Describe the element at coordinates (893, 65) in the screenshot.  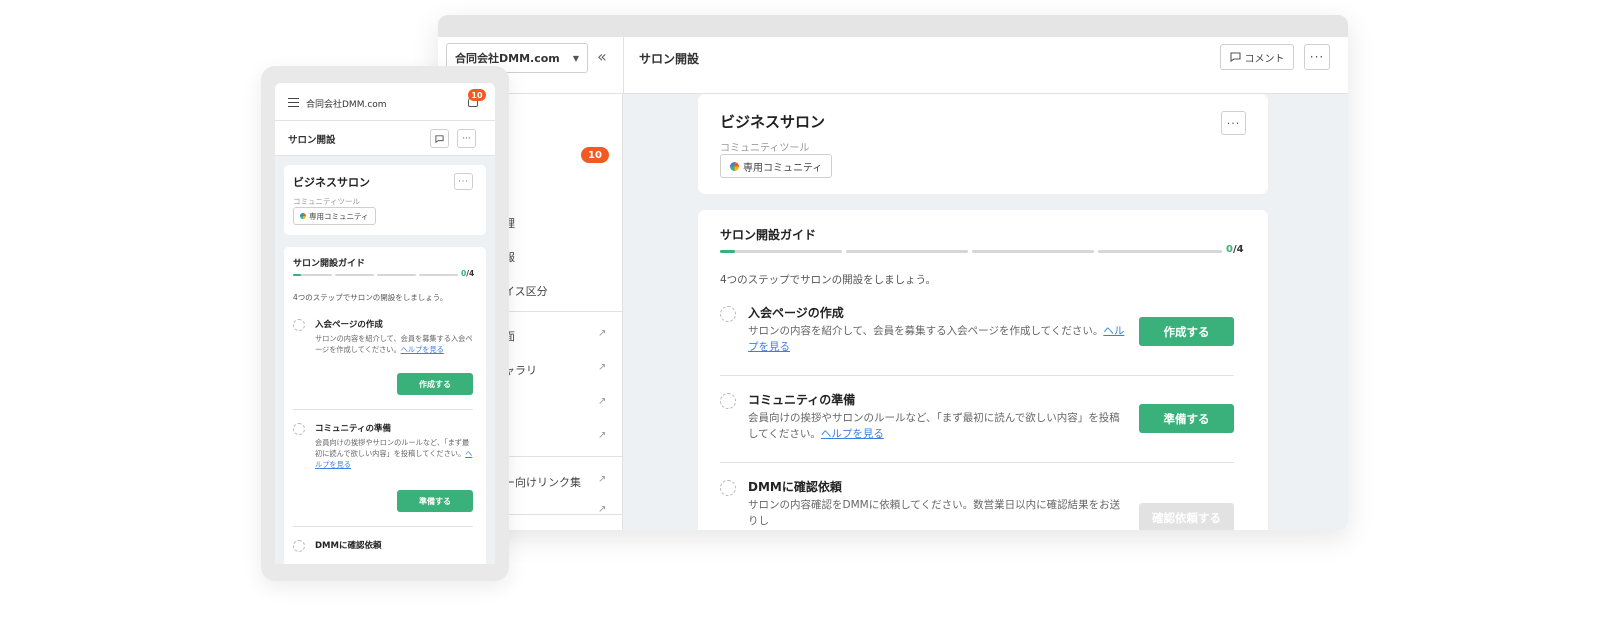
I see `top-bar: 合同会社DMM.com ▼ « サロン開設 コメント ···` at that location.